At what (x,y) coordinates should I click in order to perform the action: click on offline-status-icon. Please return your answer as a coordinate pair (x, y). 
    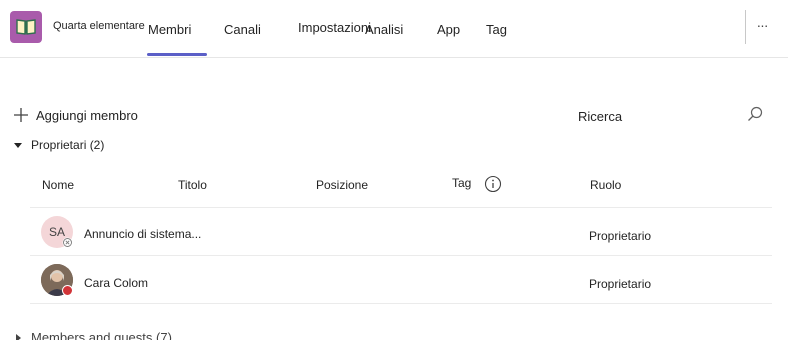
    Looking at the image, I should click on (67, 242).